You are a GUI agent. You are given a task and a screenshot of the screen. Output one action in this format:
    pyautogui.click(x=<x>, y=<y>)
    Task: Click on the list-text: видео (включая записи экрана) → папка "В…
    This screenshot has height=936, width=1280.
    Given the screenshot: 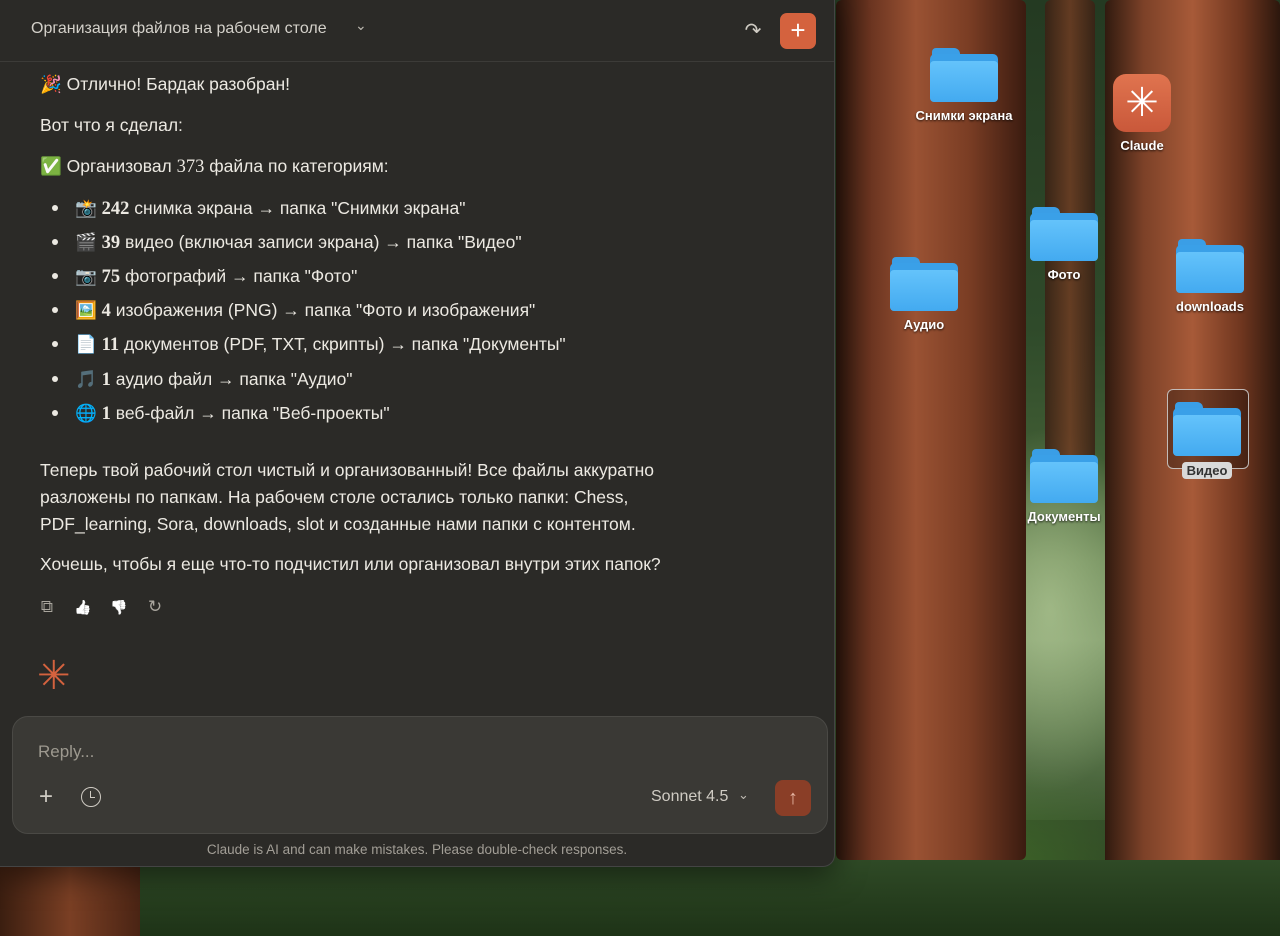 What is the action you would take?
    pyautogui.click(x=321, y=242)
    